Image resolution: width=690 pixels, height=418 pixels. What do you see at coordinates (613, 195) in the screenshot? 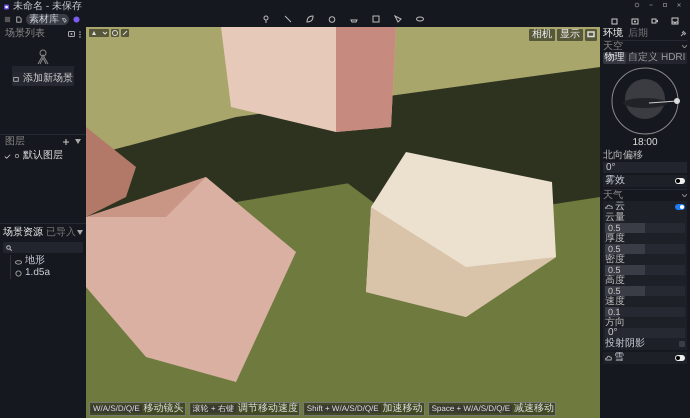
I see `section-title: 天气` at bounding box center [613, 195].